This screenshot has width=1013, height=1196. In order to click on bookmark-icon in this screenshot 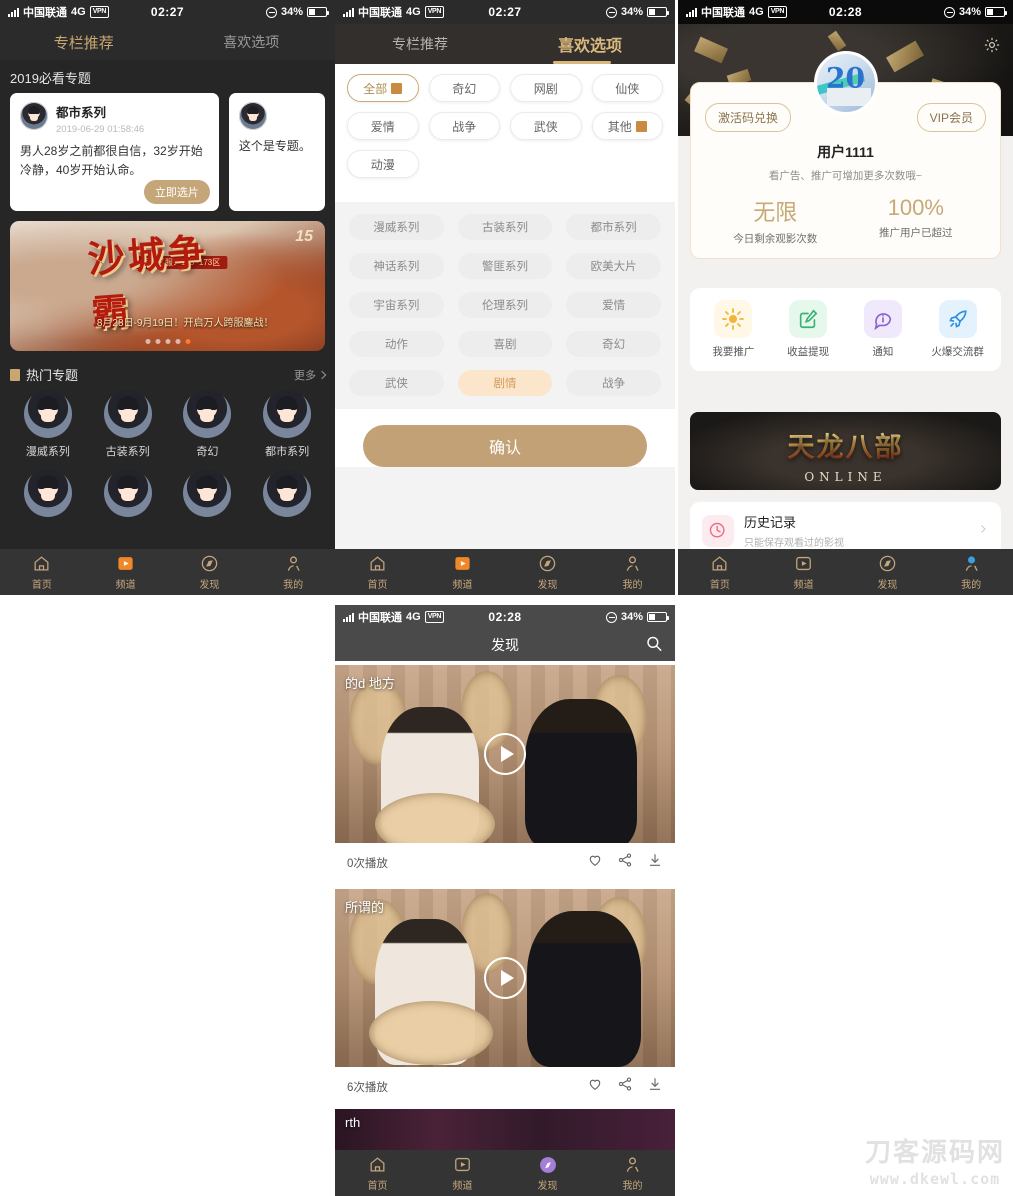, I will do `click(15, 374)`.